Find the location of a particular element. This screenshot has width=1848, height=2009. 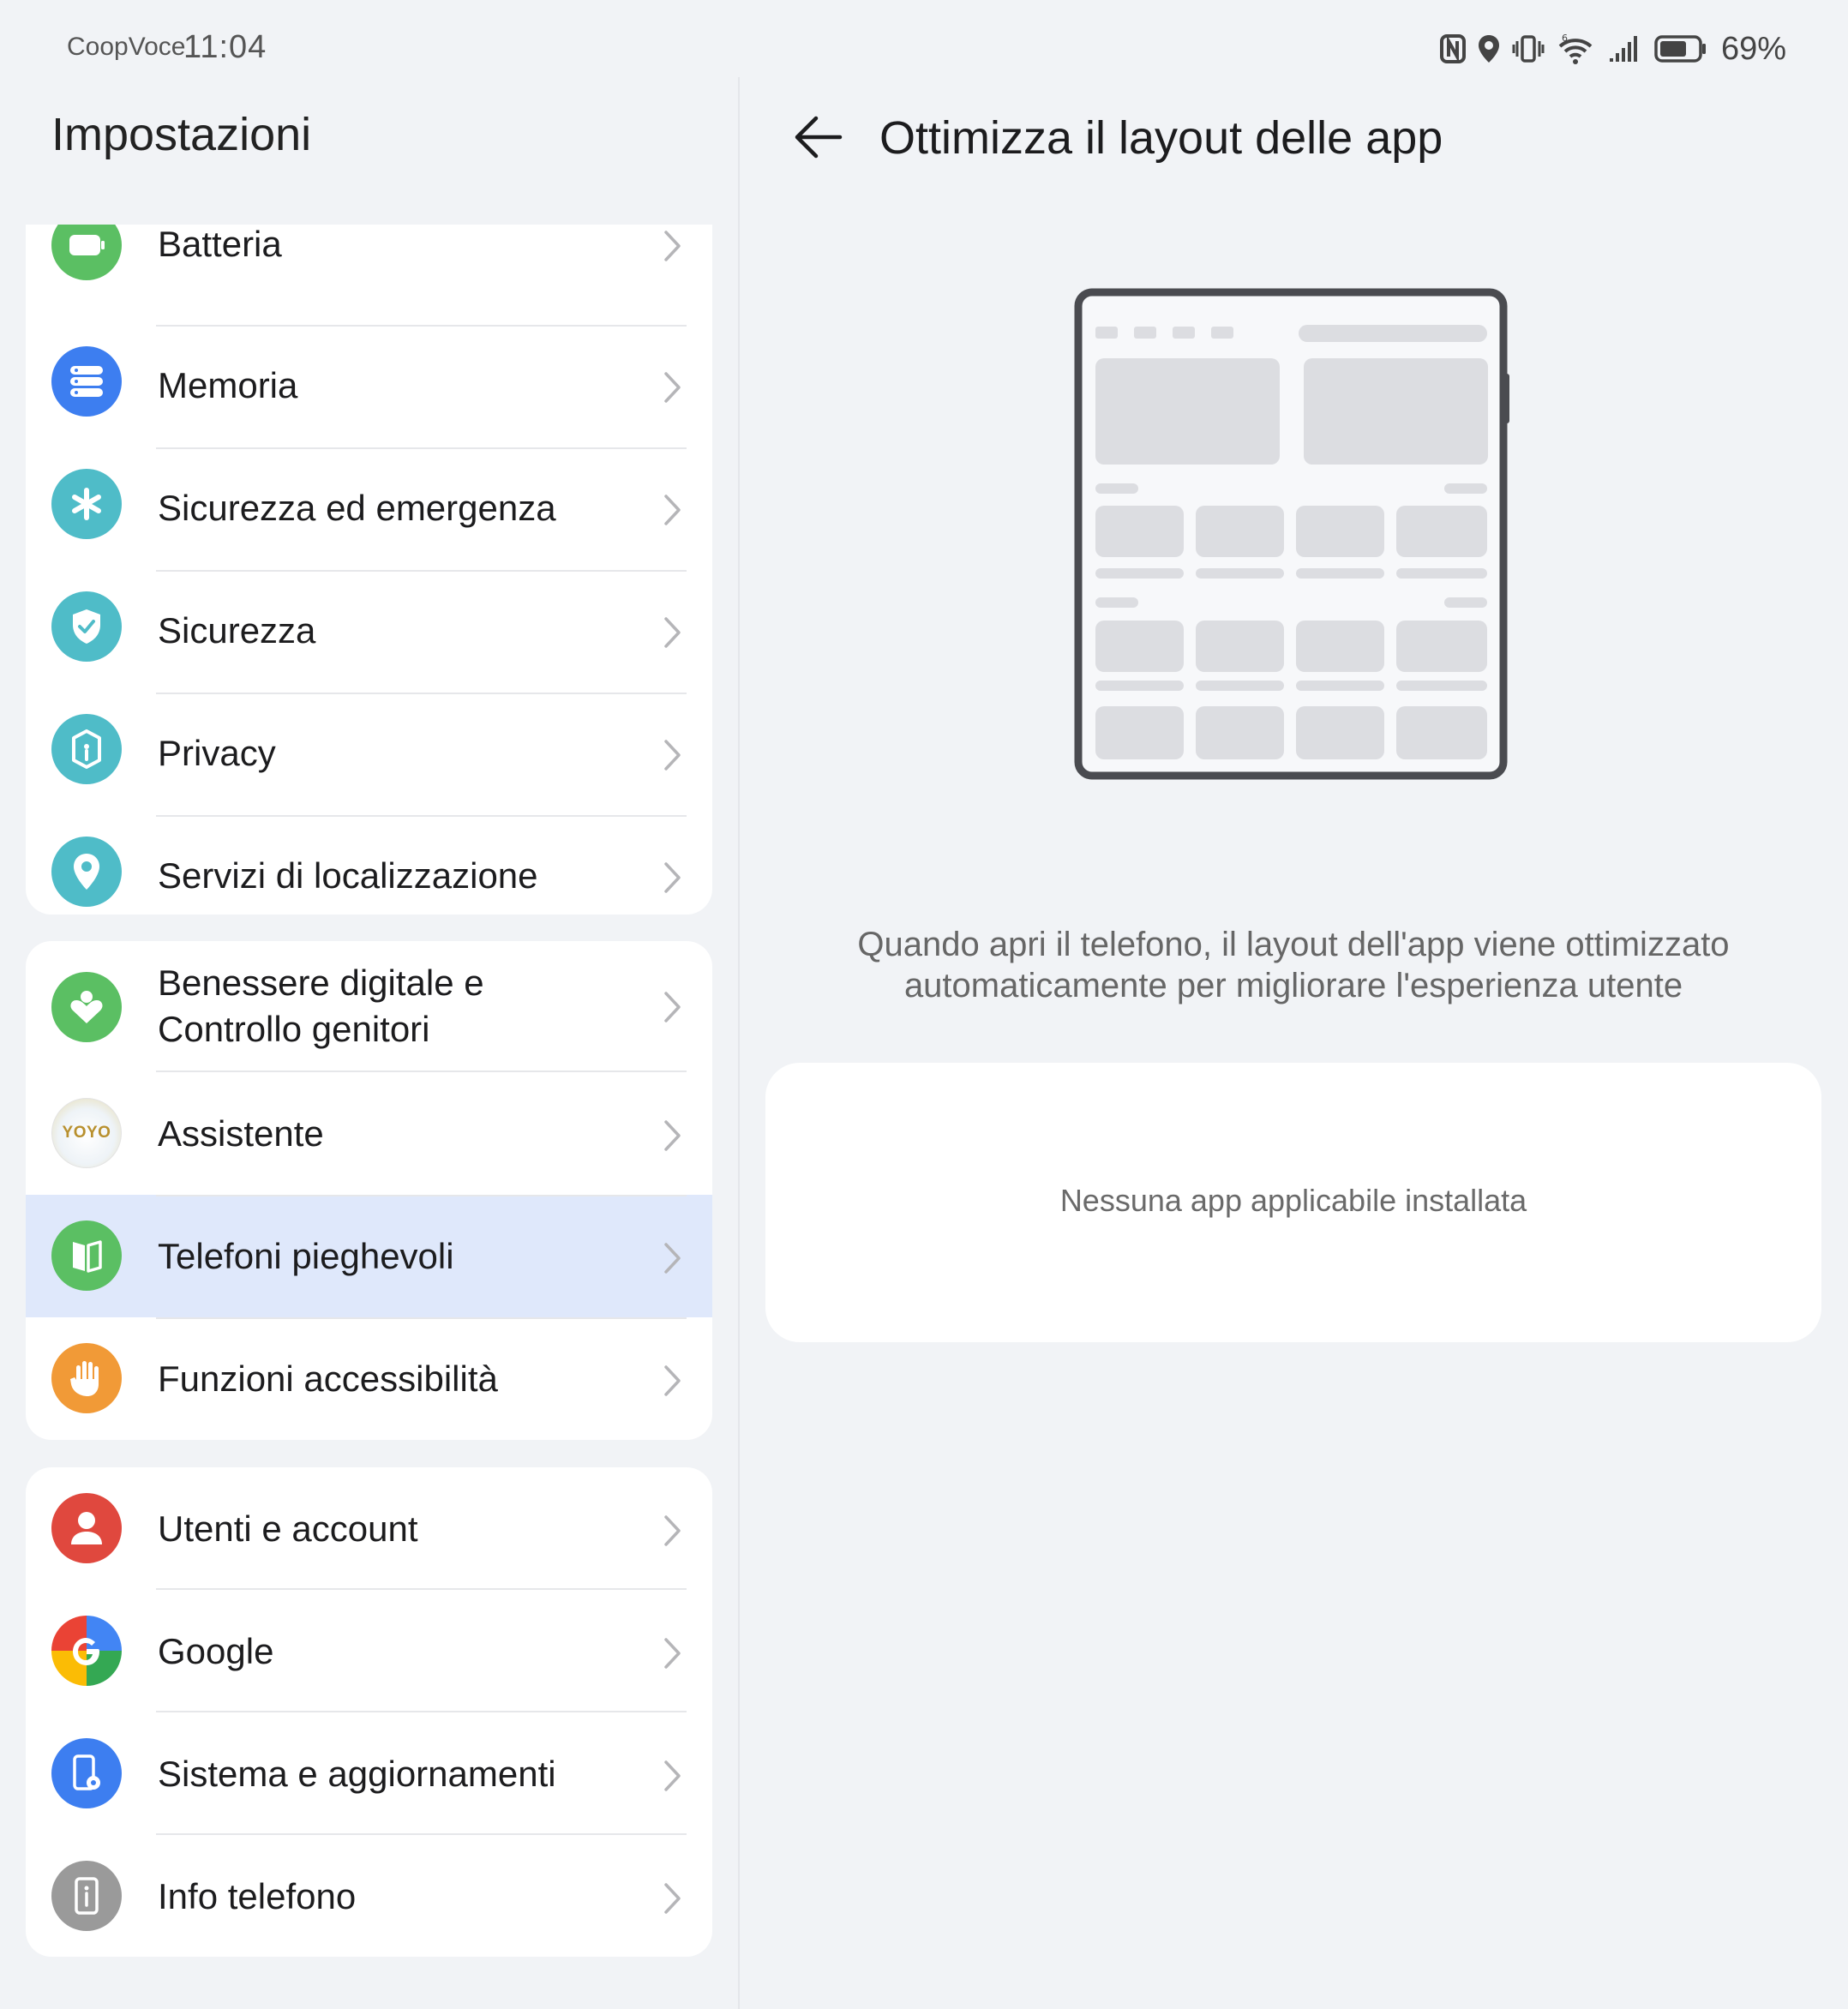

nfc-icon is located at coordinates (1452, 48).